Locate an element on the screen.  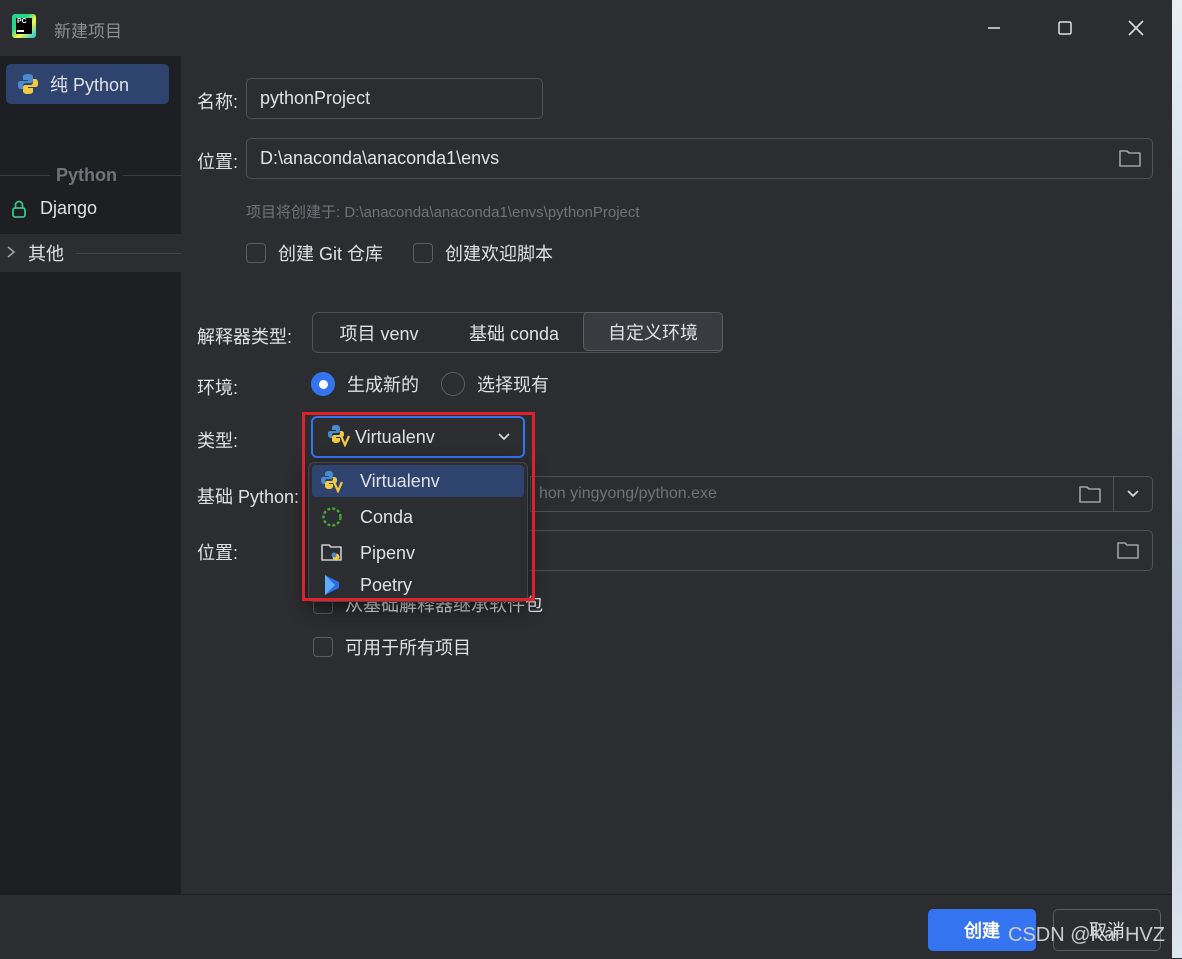
base-python-dropdown-button is located at coordinates (1133, 494).